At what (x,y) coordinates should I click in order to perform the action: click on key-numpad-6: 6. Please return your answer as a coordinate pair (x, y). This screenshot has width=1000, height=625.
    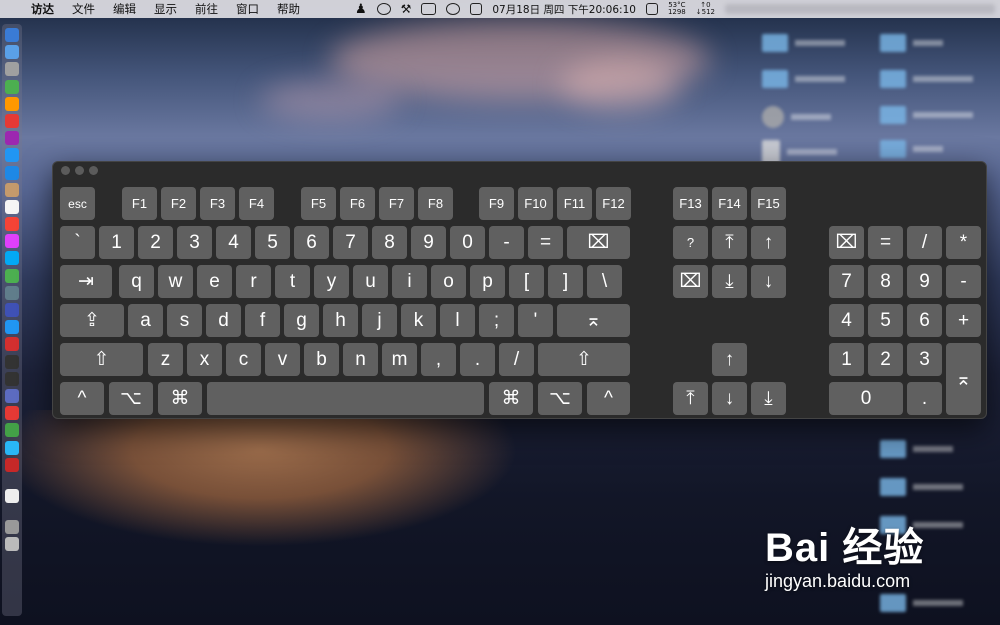
    Looking at the image, I should click on (924, 320).